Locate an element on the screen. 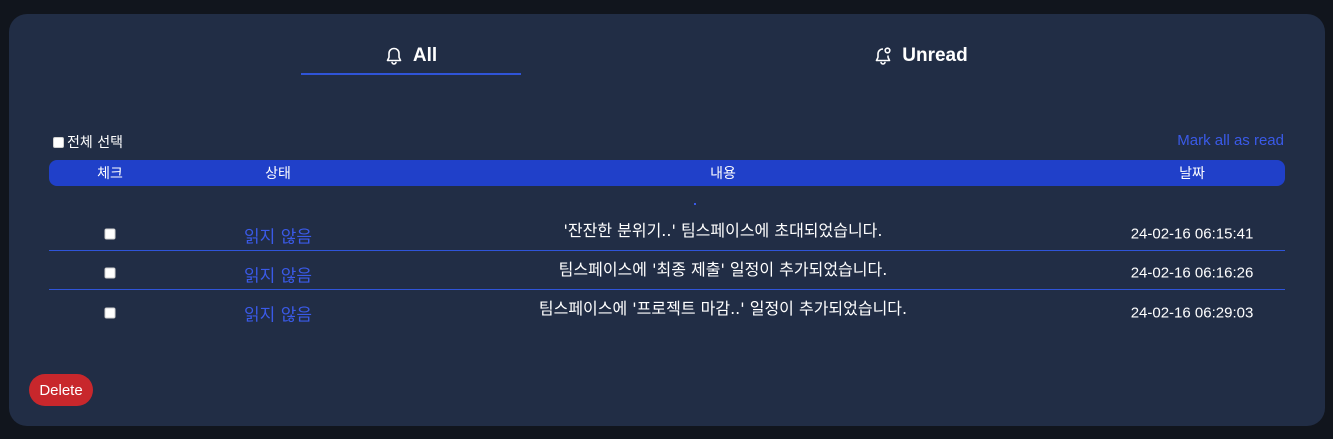 Image resolution: width=1333 pixels, height=439 pixels. select-all-checkbox is located at coordinates (58, 142).